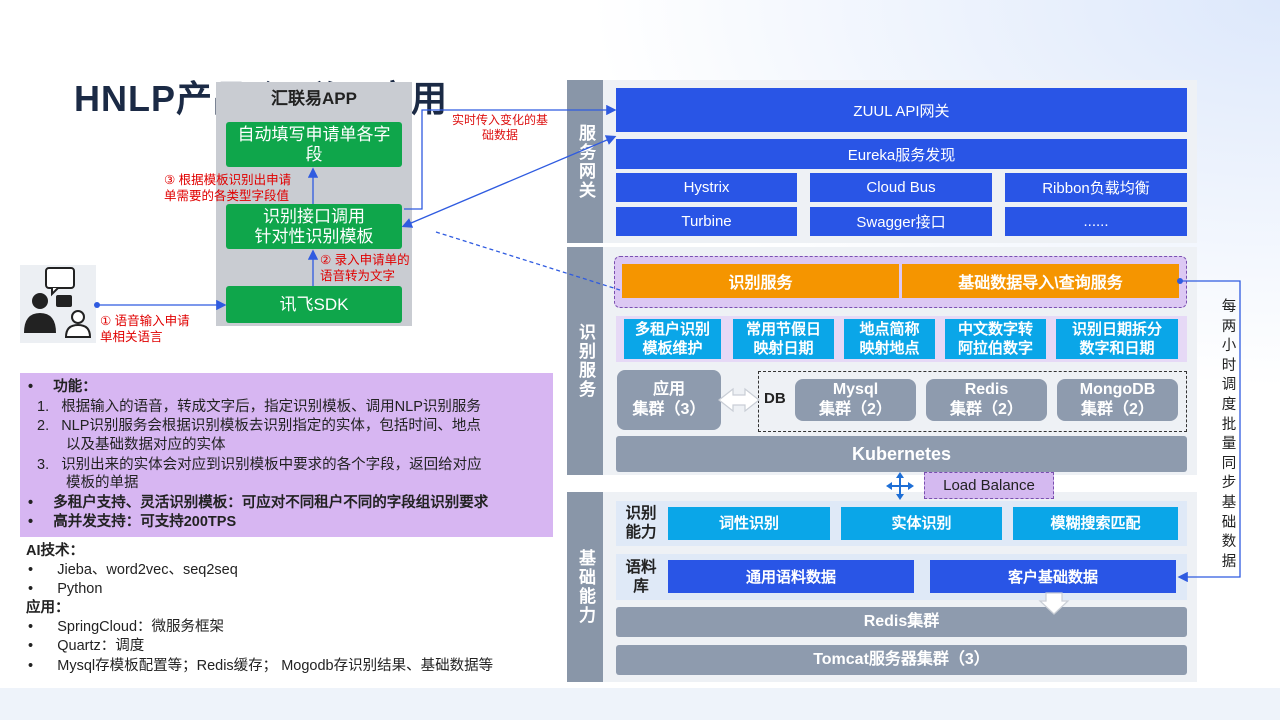 This screenshot has width=1280, height=720. I want to click on feature-item-text: 根据输入的语音，转成文字后，指定识别模板、调用NLP识别服务, so click(271, 407).